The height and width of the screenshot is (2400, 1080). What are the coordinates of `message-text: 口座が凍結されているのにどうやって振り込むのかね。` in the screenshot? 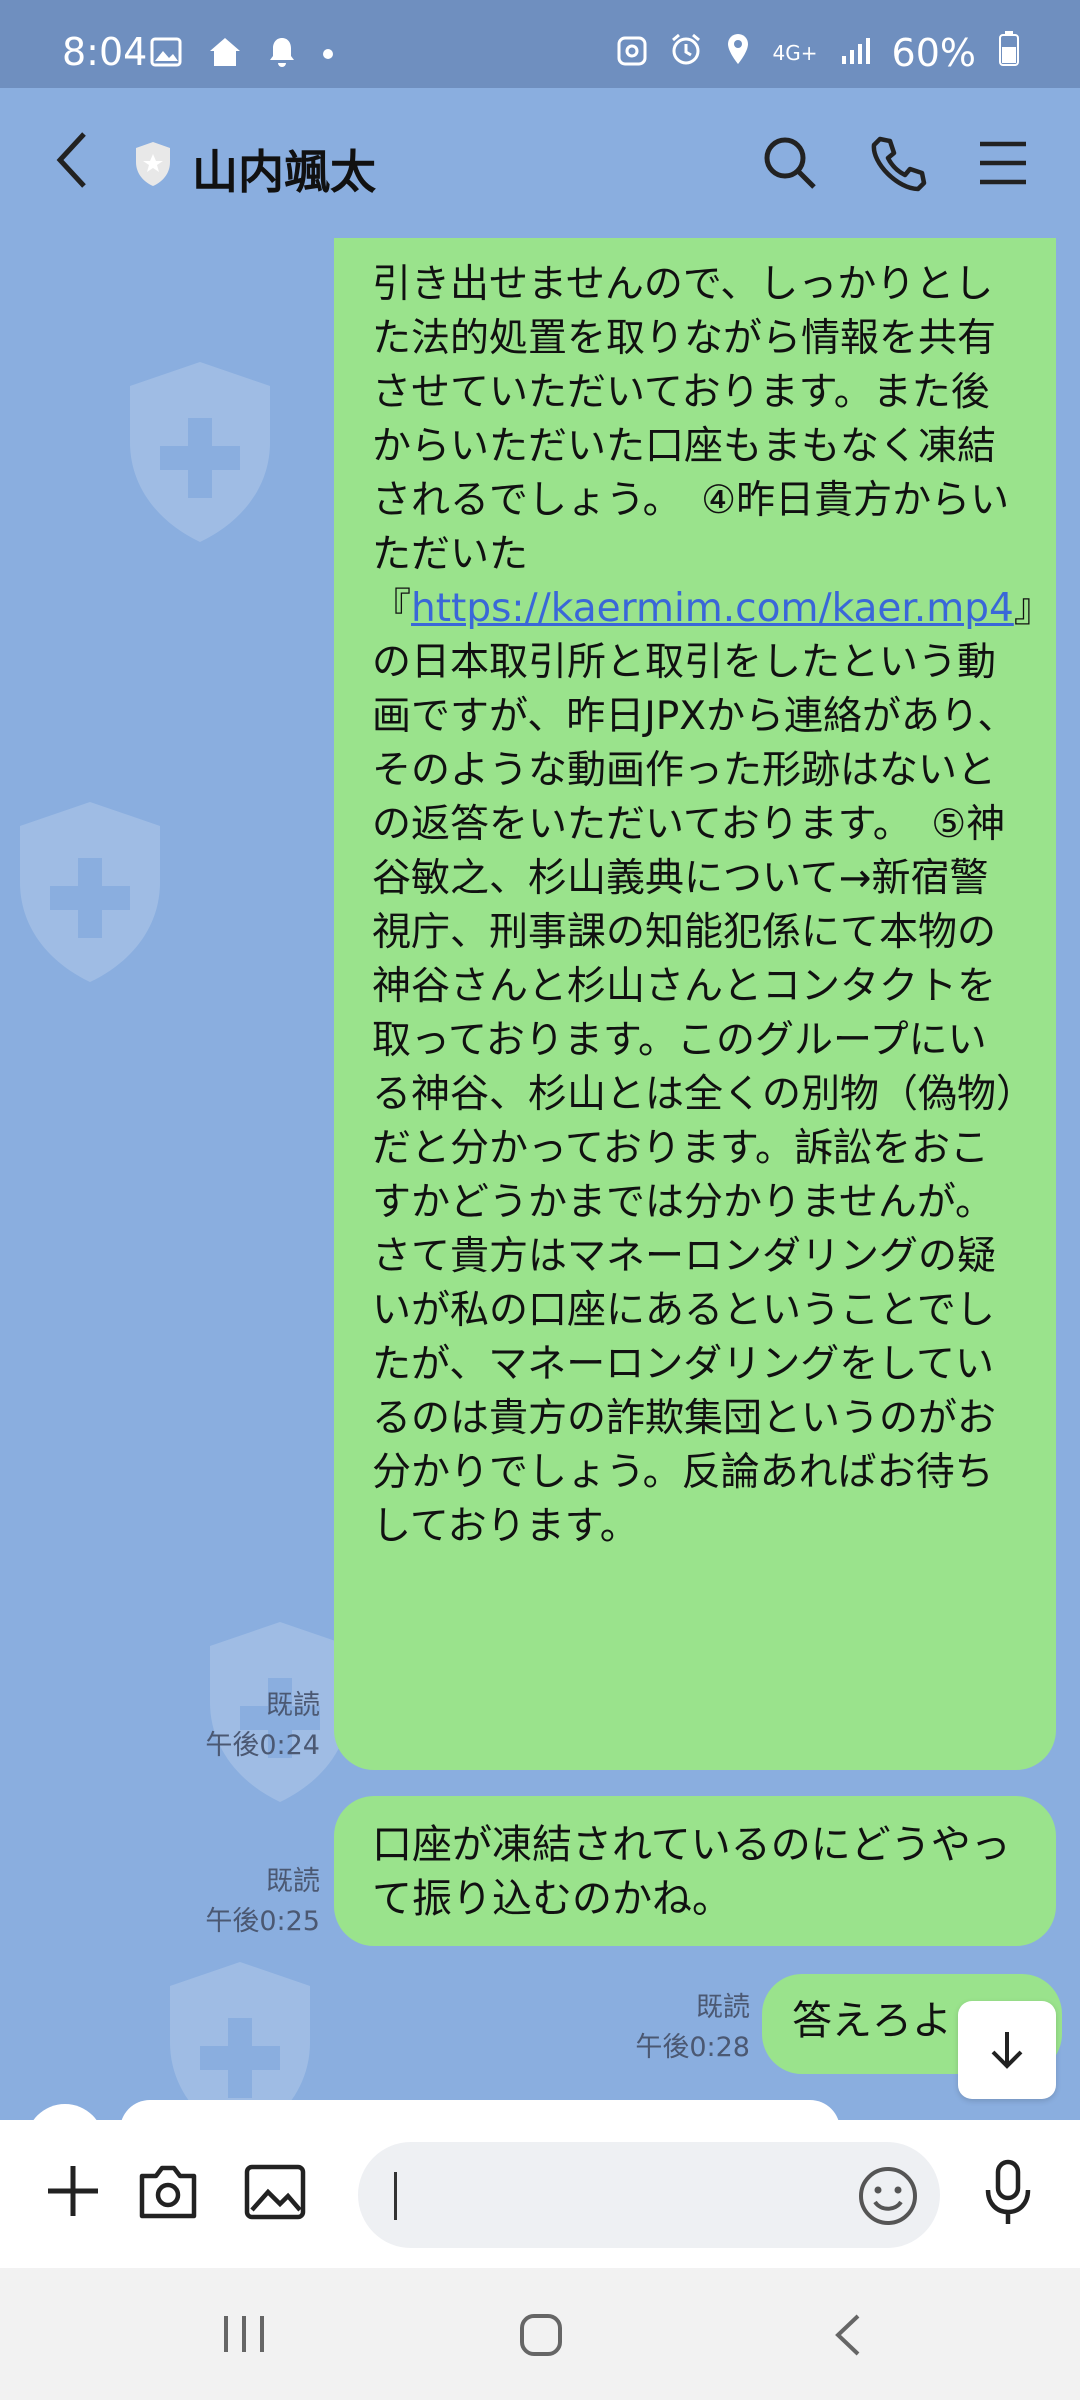 It's located at (691, 1872).